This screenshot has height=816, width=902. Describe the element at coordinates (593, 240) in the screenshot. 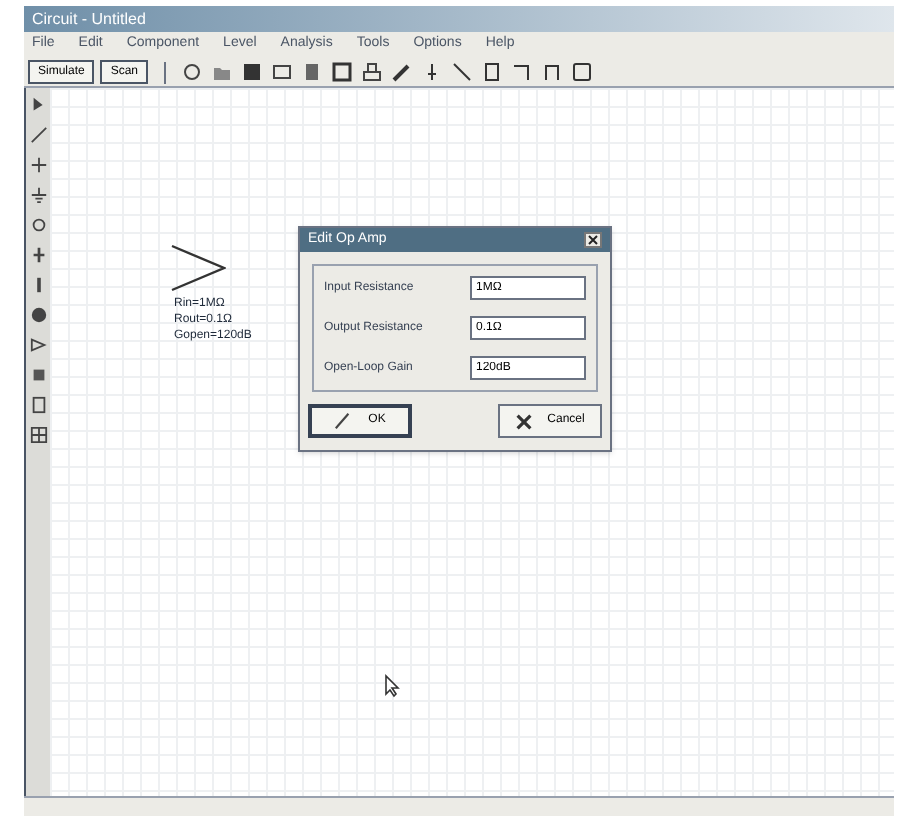

I see `close-icon` at that location.